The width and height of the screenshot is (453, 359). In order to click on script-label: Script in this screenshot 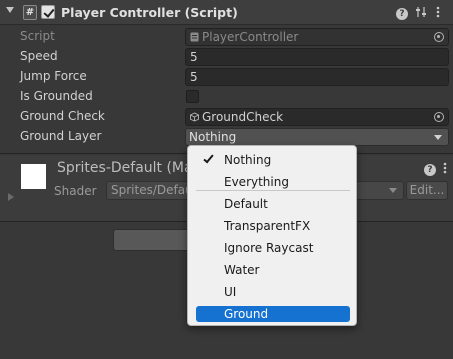, I will do `click(37, 36)`.